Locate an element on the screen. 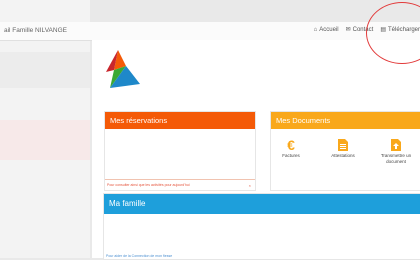  doc-item-transmettre: Transmettre un document is located at coordinates (396, 151).